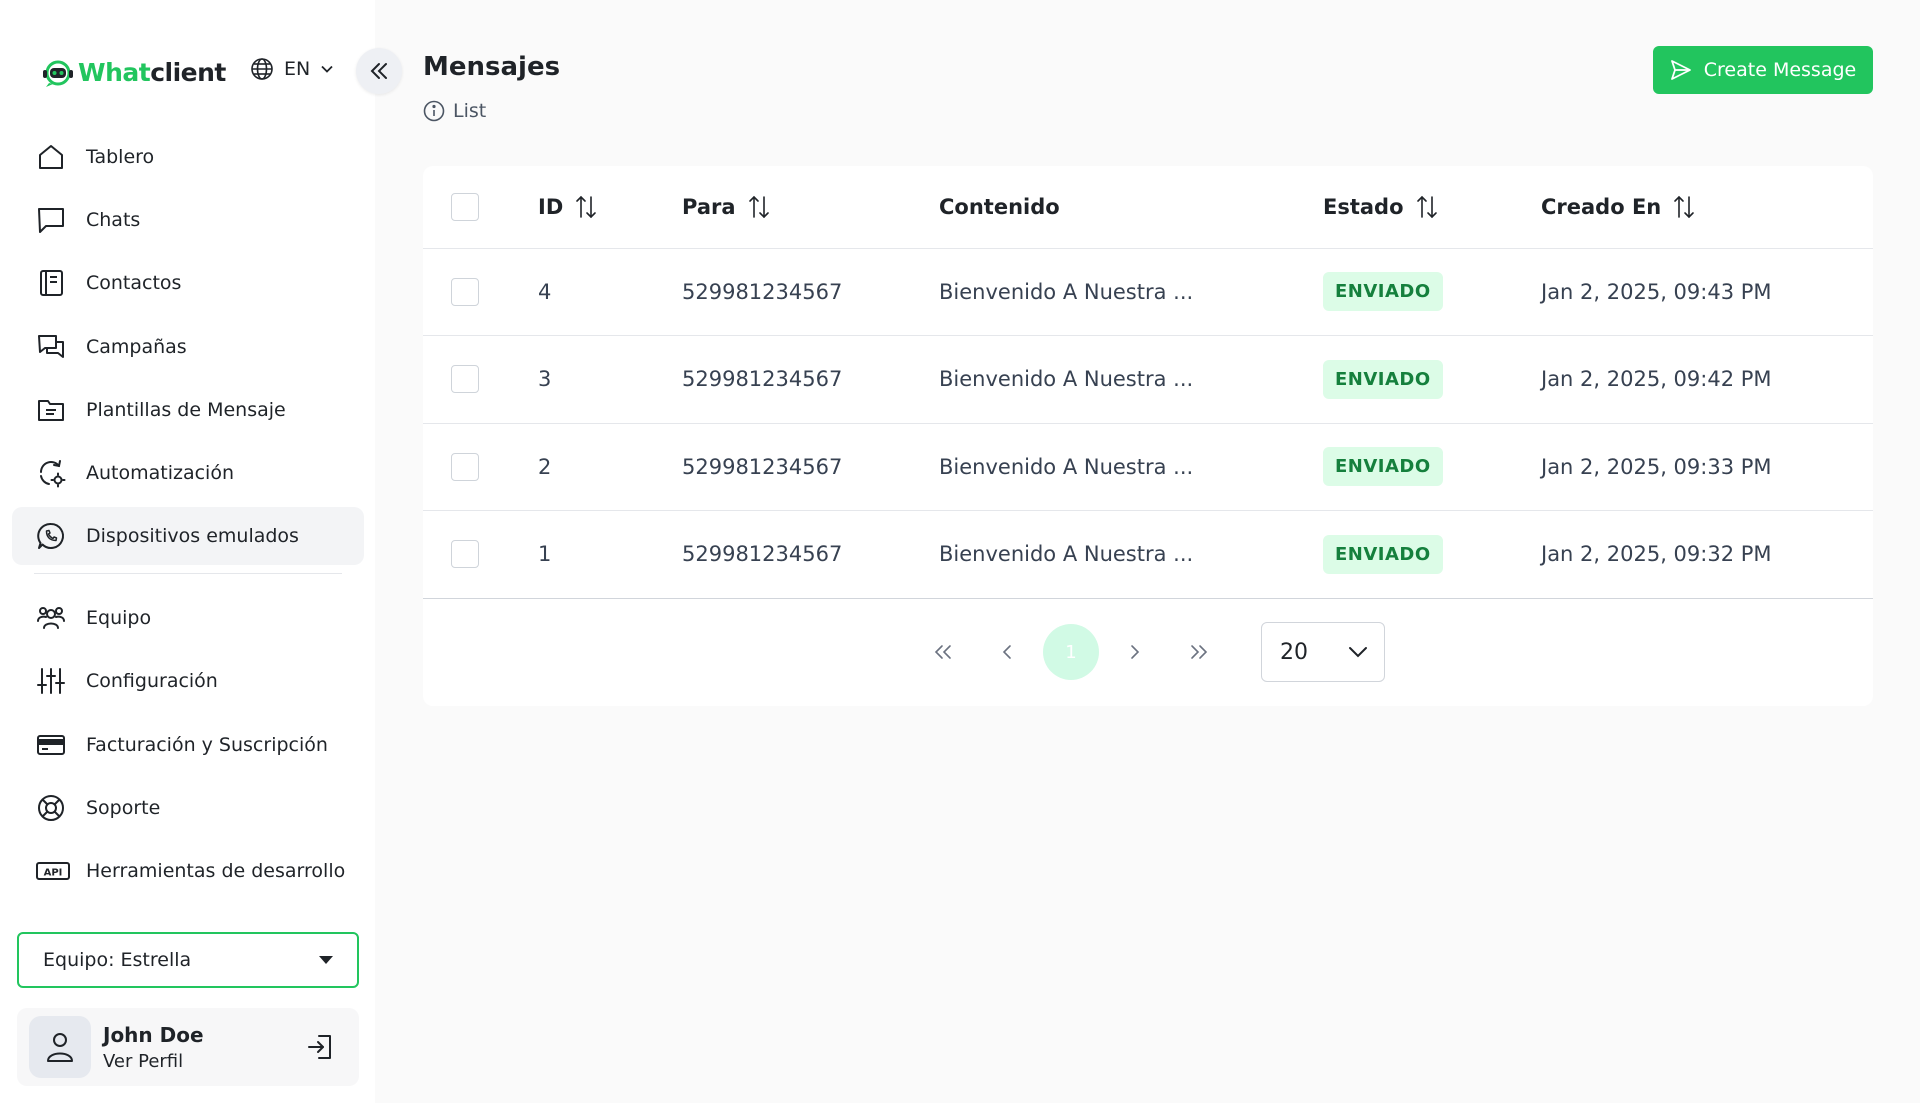  I want to click on logout-icon, so click(320, 1047).